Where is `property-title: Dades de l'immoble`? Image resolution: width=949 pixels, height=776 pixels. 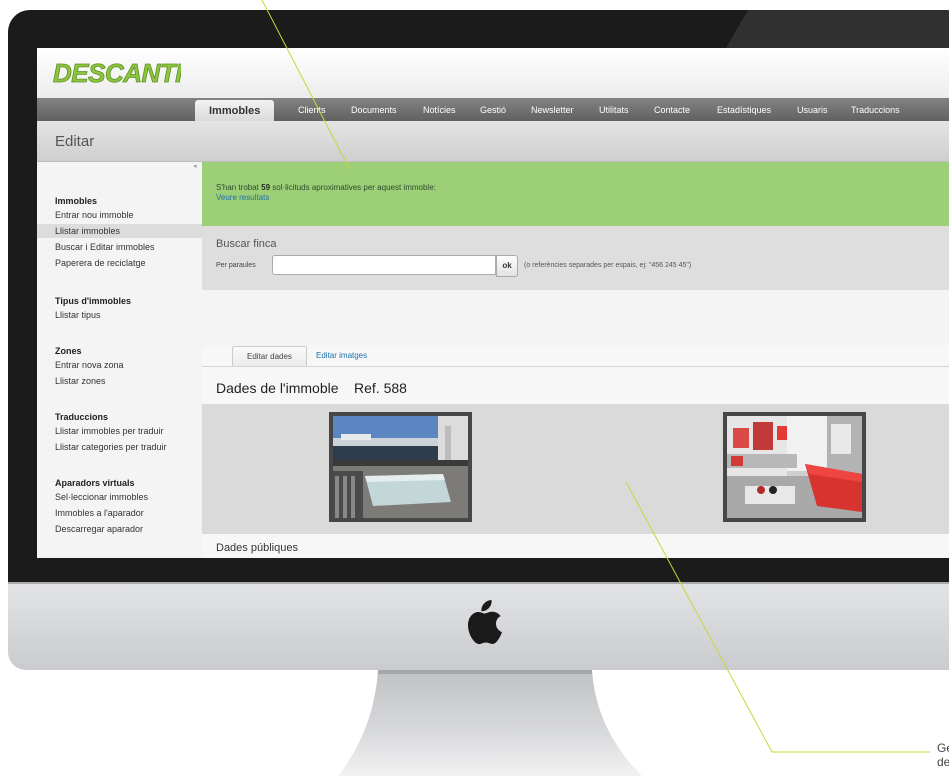
property-title: Dades de l'immoble is located at coordinates (277, 388).